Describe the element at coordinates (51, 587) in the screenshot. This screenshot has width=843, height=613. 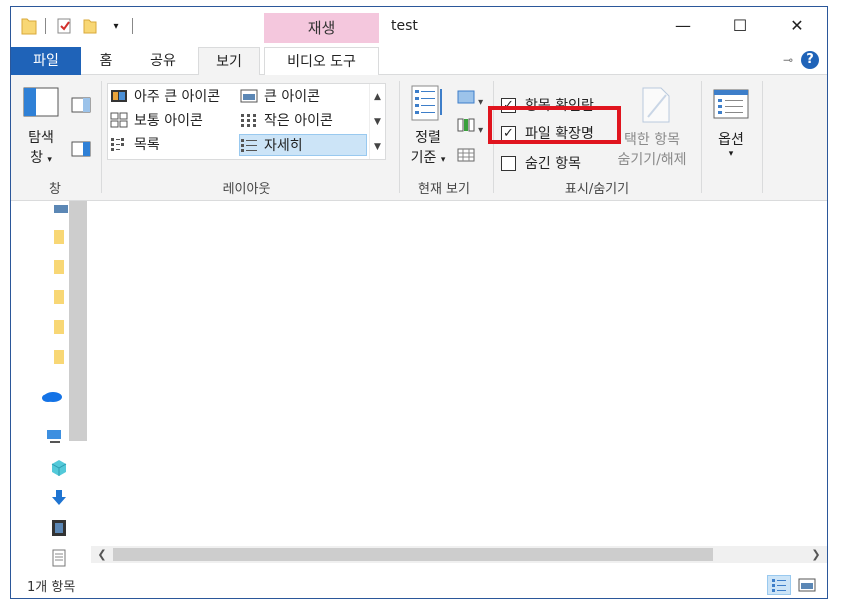
I see `item-count: 1개 항목` at that location.